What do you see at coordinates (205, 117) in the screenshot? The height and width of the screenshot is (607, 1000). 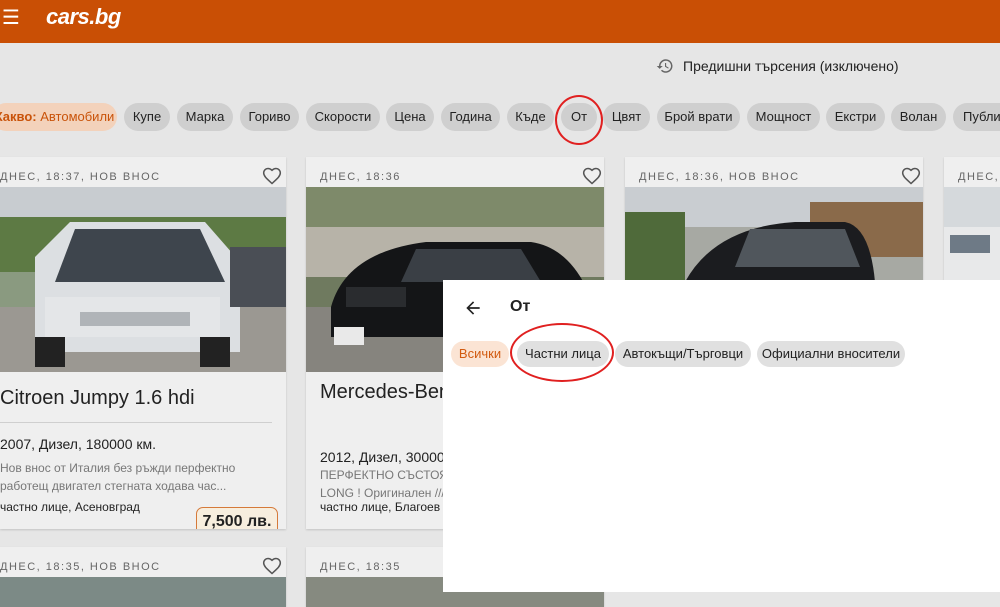 I see `filter-chip-brand: Марка` at bounding box center [205, 117].